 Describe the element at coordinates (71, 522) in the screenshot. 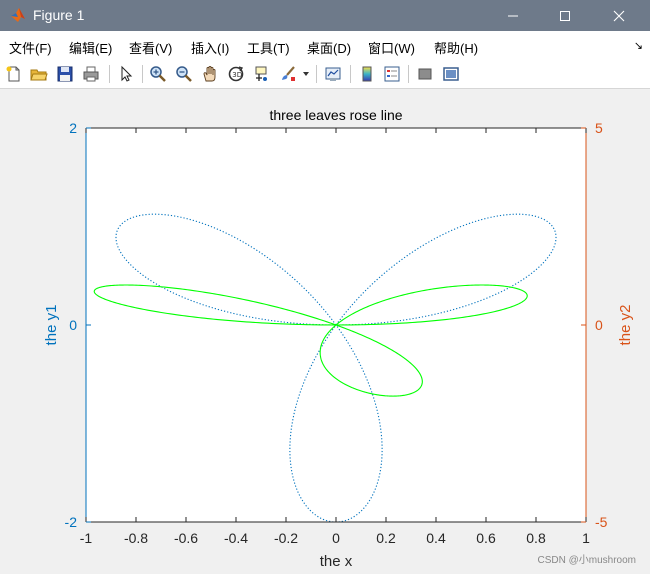

I see `left-y-tick-label: -2` at that location.